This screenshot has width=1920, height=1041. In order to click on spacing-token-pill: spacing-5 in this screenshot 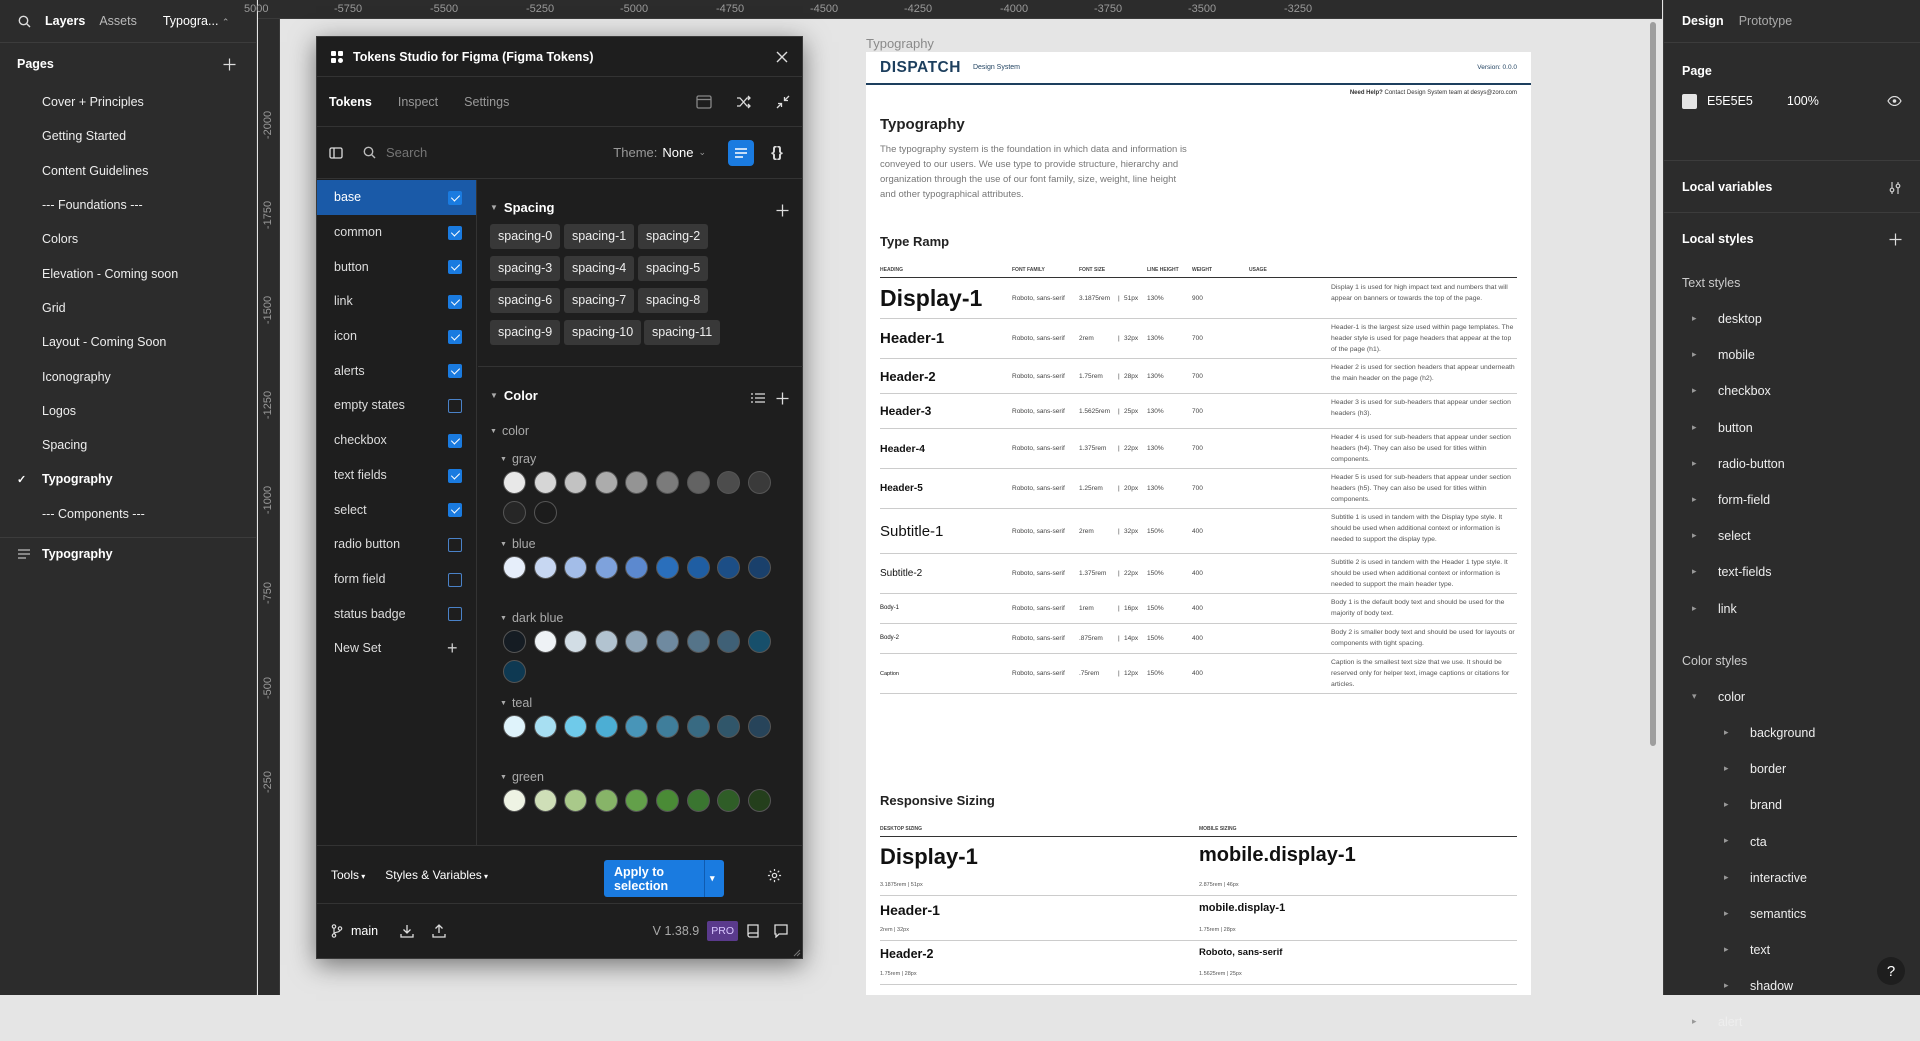, I will do `click(673, 268)`.